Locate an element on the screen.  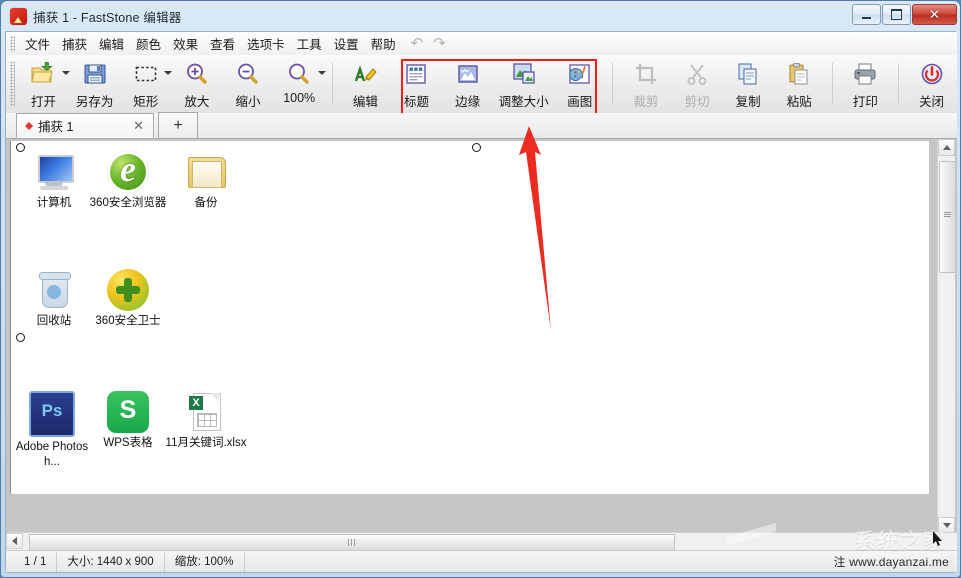
save-as-button: 另存为 is located at coordinates (94, 84).